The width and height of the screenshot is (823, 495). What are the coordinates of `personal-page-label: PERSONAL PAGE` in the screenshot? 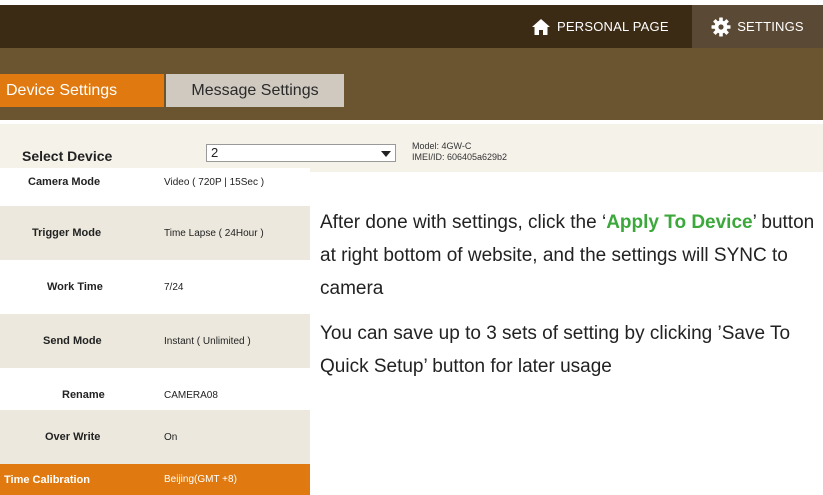 It's located at (613, 26).